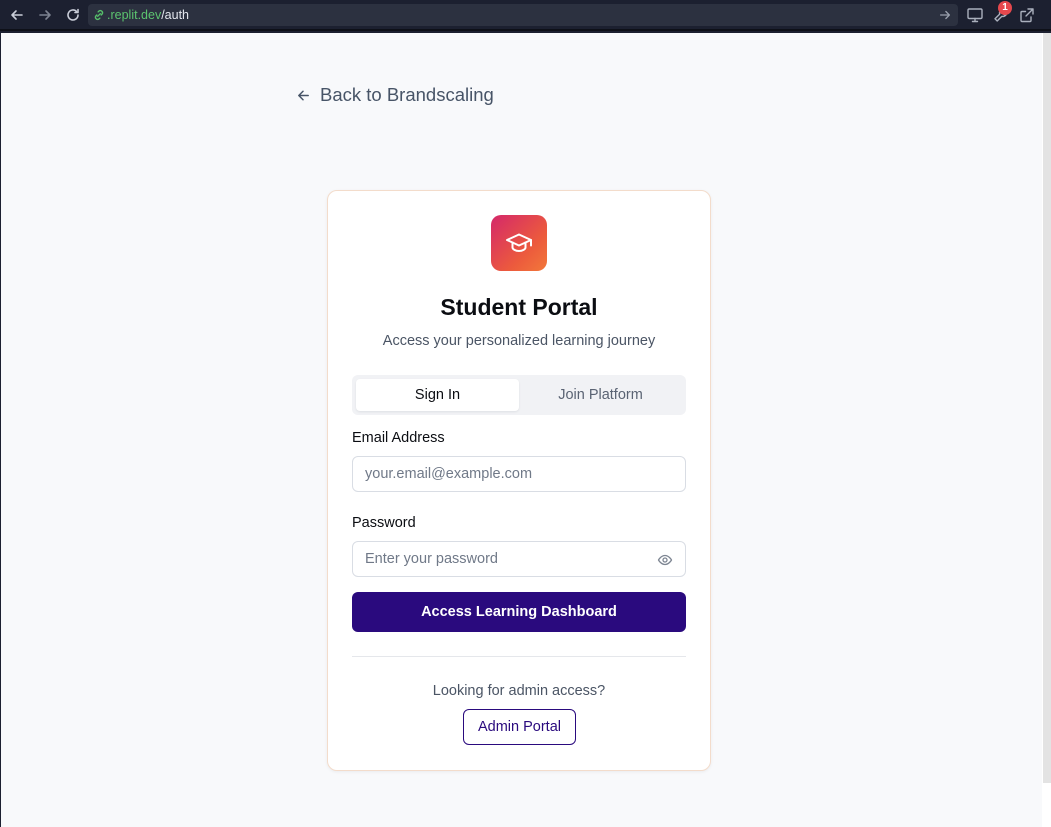 Image resolution: width=1051 pixels, height=827 pixels. I want to click on email-field-wrapper, so click(519, 474).